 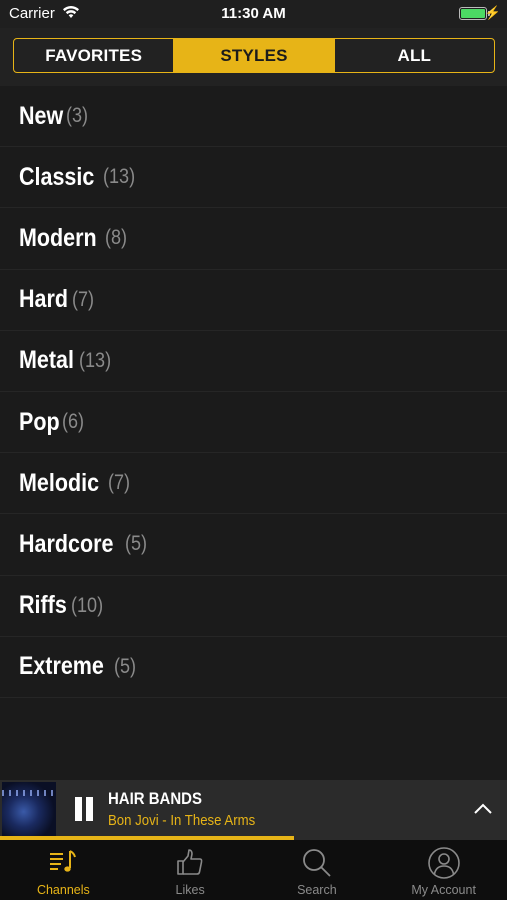 I want to click on list-item: Modern (8), so click(x=253, y=239).